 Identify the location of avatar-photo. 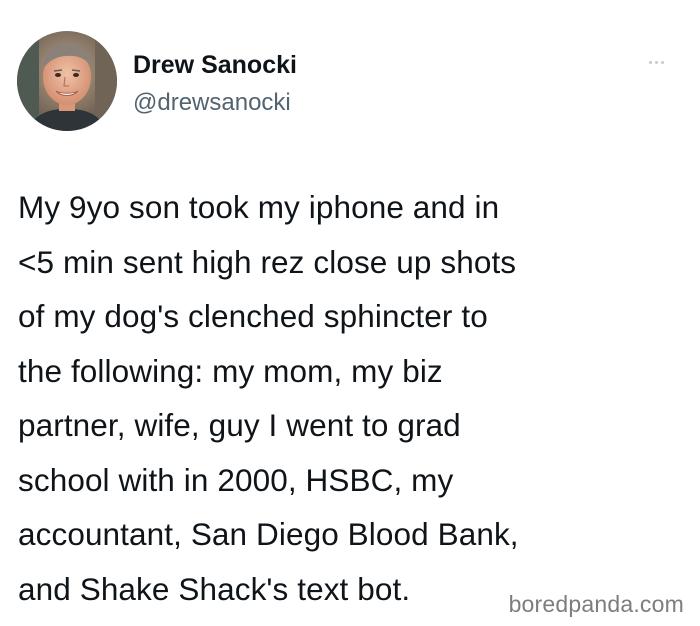
(67, 81).